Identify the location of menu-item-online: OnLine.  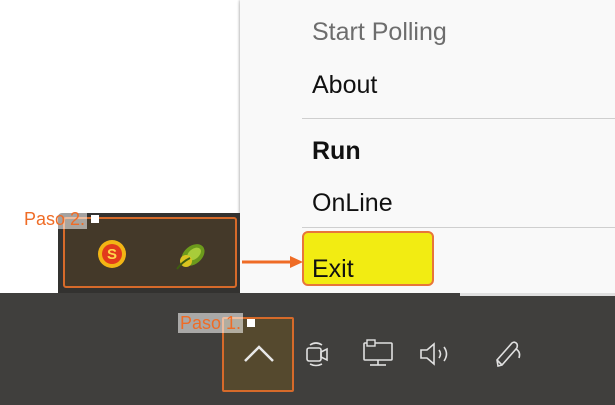
(352, 203).